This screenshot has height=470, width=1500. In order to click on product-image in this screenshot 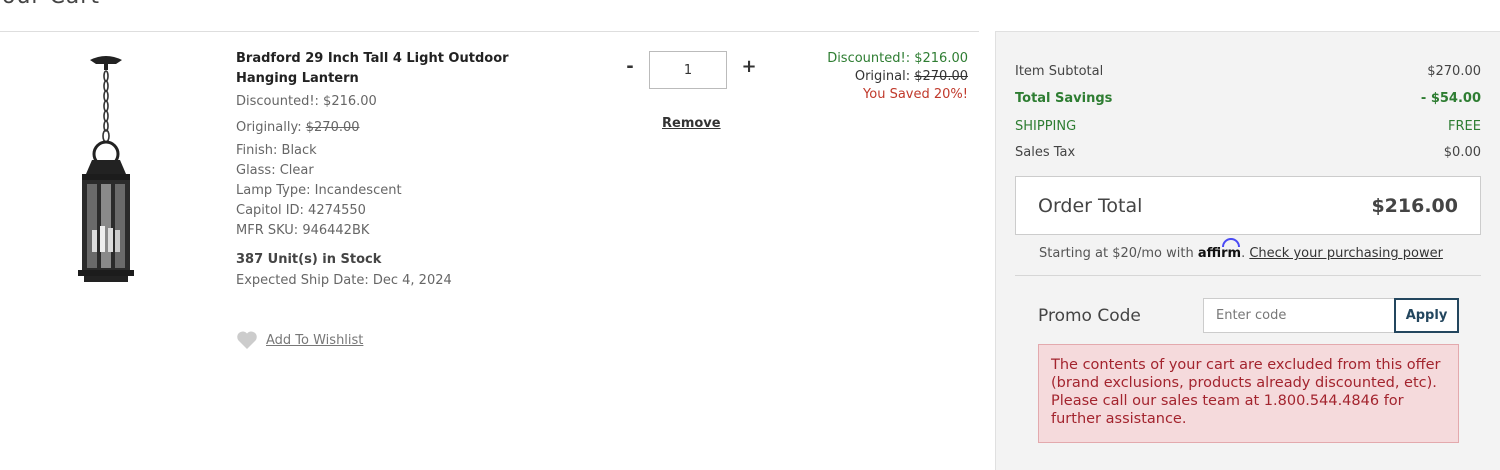, I will do `click(106, 169)`.